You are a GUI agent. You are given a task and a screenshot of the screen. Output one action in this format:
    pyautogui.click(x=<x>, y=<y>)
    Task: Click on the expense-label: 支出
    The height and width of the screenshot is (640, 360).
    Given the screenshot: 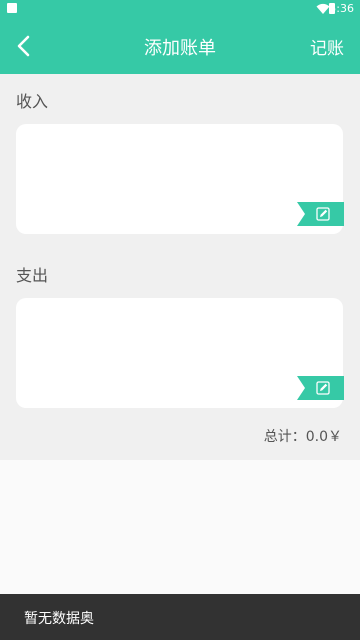 What is the action you would take?
    pyautogui.click(x=32, y=275)
    